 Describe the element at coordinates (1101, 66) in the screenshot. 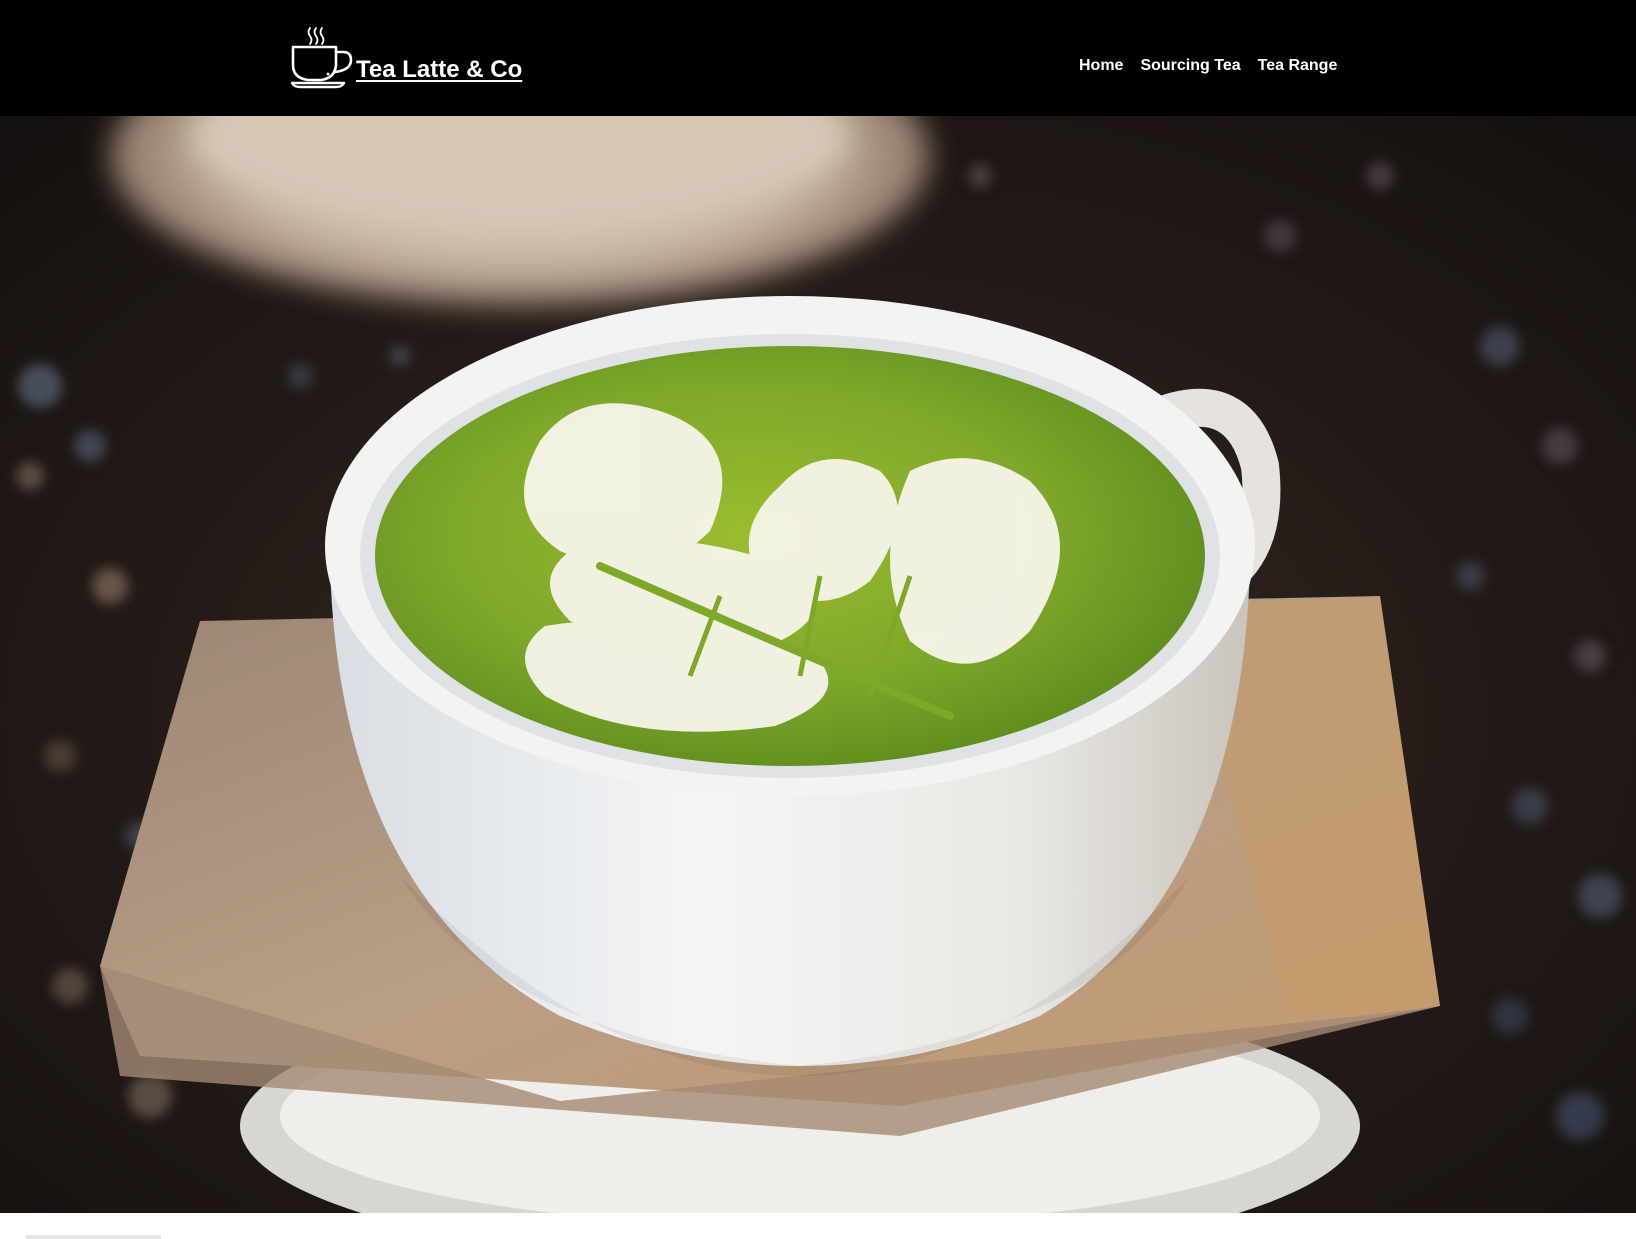

I see `nav-link-home: Home` at that location.